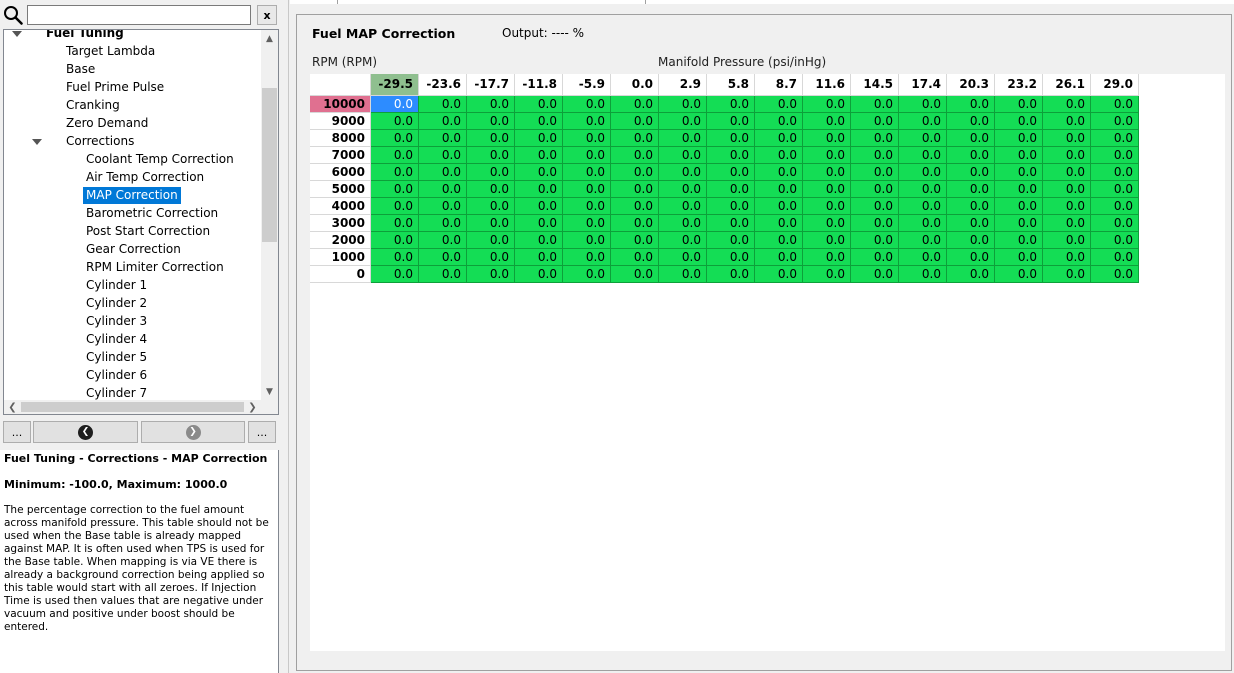 The height and width of the screenshot is (673, 1234). I want to click on tree-item: Target Lambda, so click(132, 51).